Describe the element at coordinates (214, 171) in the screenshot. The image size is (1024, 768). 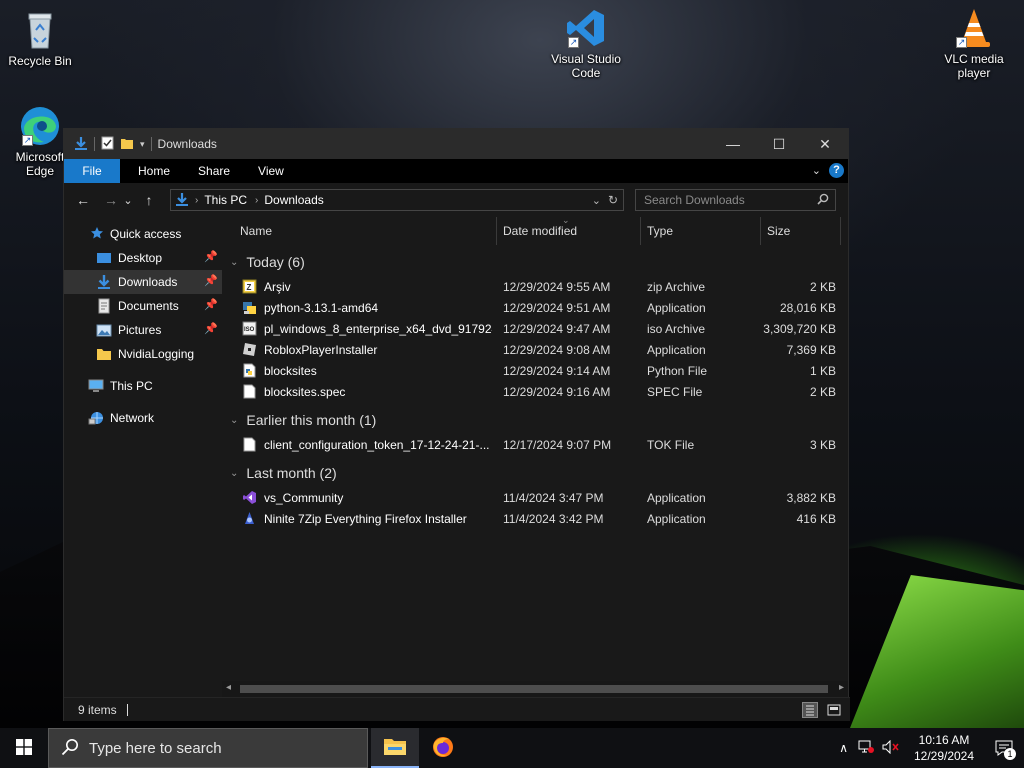
I see `tab-share: Share` at that location.